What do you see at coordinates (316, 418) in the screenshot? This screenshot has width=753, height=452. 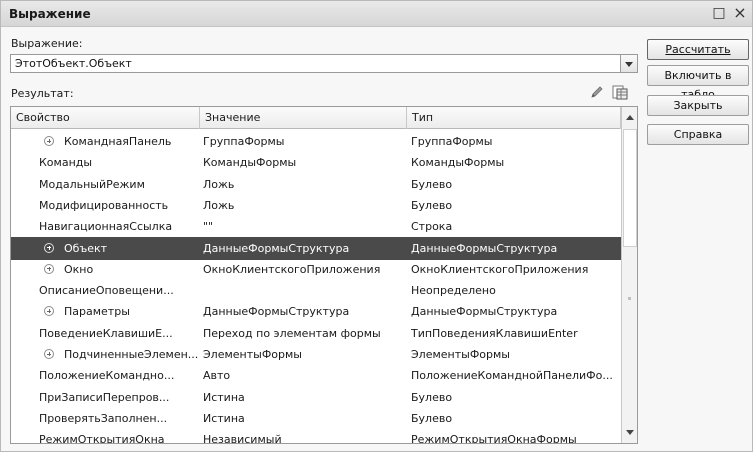 I see `table-row: ПроверятьЗаполнен... Истина Булево` at bounding box center [316, 418].